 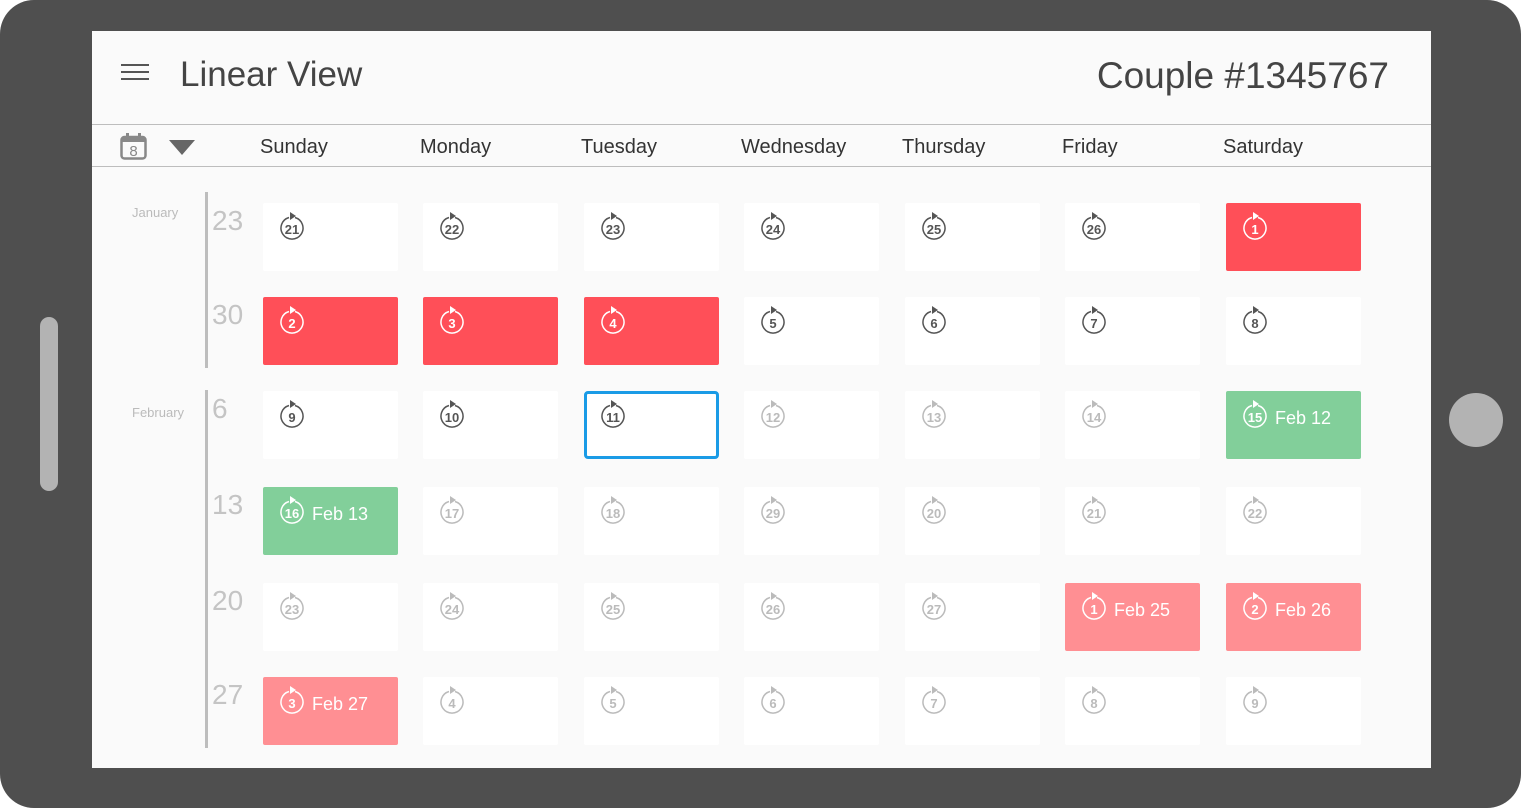 What do you see at coordinates (490, 331) in the screenshot?
I see `calendar-day-cell: 3` at bounding box center [490, 331].